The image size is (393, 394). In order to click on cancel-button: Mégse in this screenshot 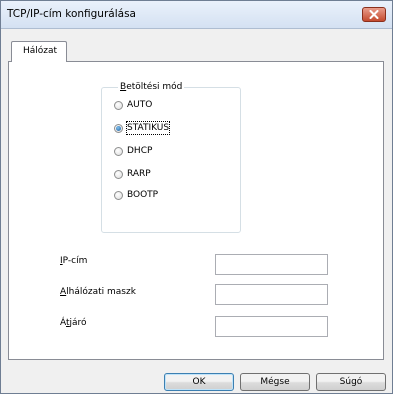, I will do `click(275, 382)`.